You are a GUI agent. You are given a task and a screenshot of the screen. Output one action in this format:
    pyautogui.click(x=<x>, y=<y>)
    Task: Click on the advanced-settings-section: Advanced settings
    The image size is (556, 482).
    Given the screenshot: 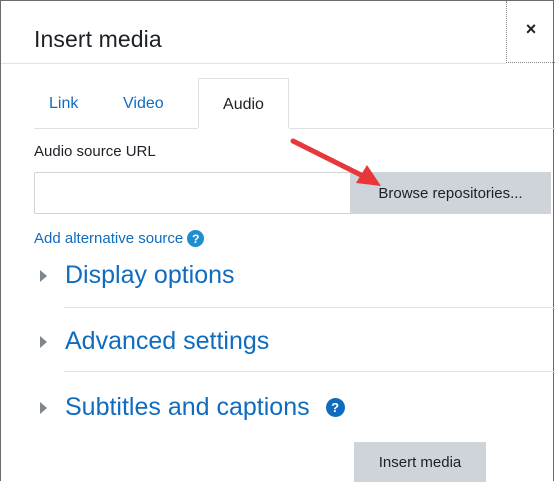 What is the action you would take?
    pyautogui.click(x=151, y=341)
    